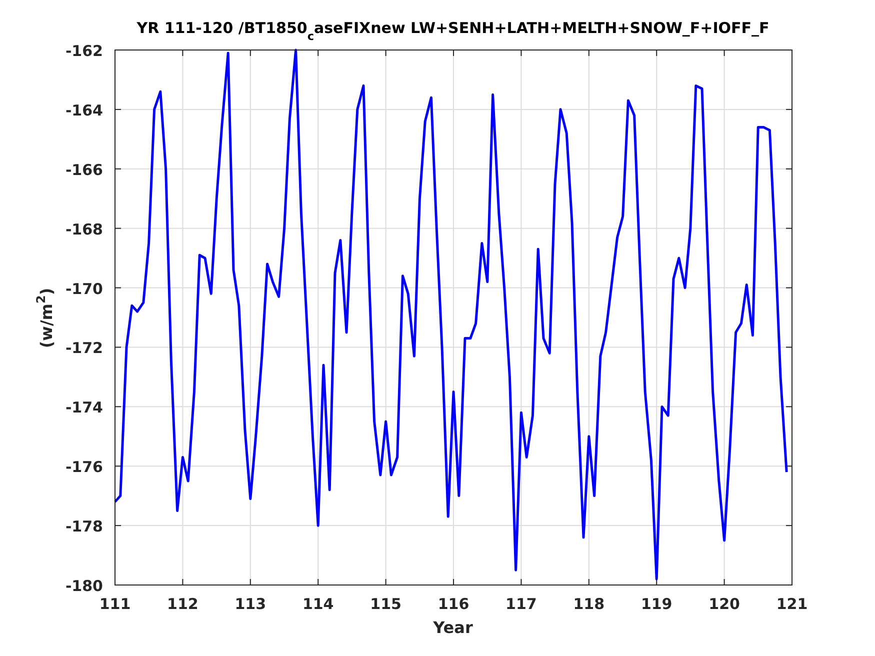  I want to click on x-tick-label: 119, so click(656, 604).